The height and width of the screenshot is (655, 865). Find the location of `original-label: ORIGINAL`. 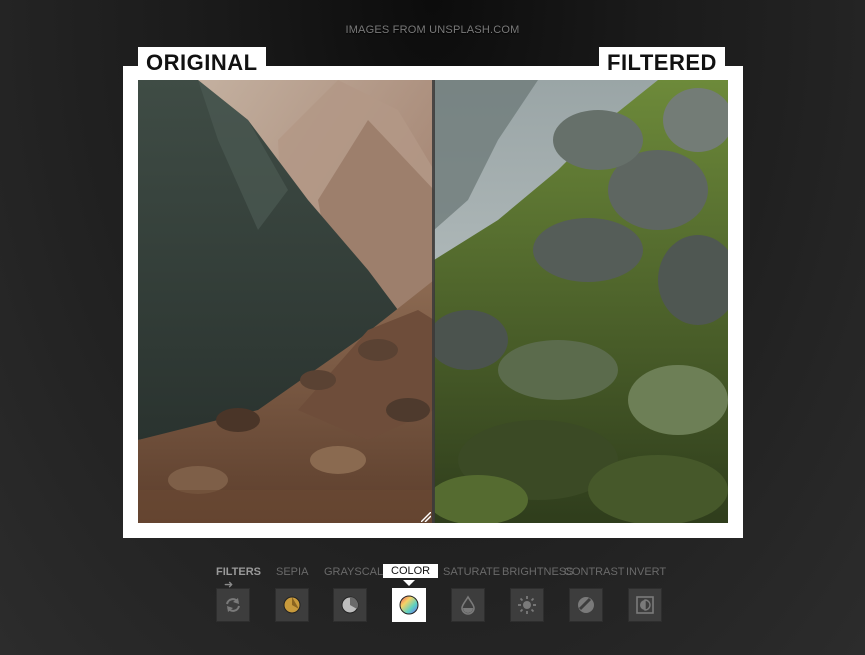

original-label: ORIGINAL is located at coordinates (202, 63).